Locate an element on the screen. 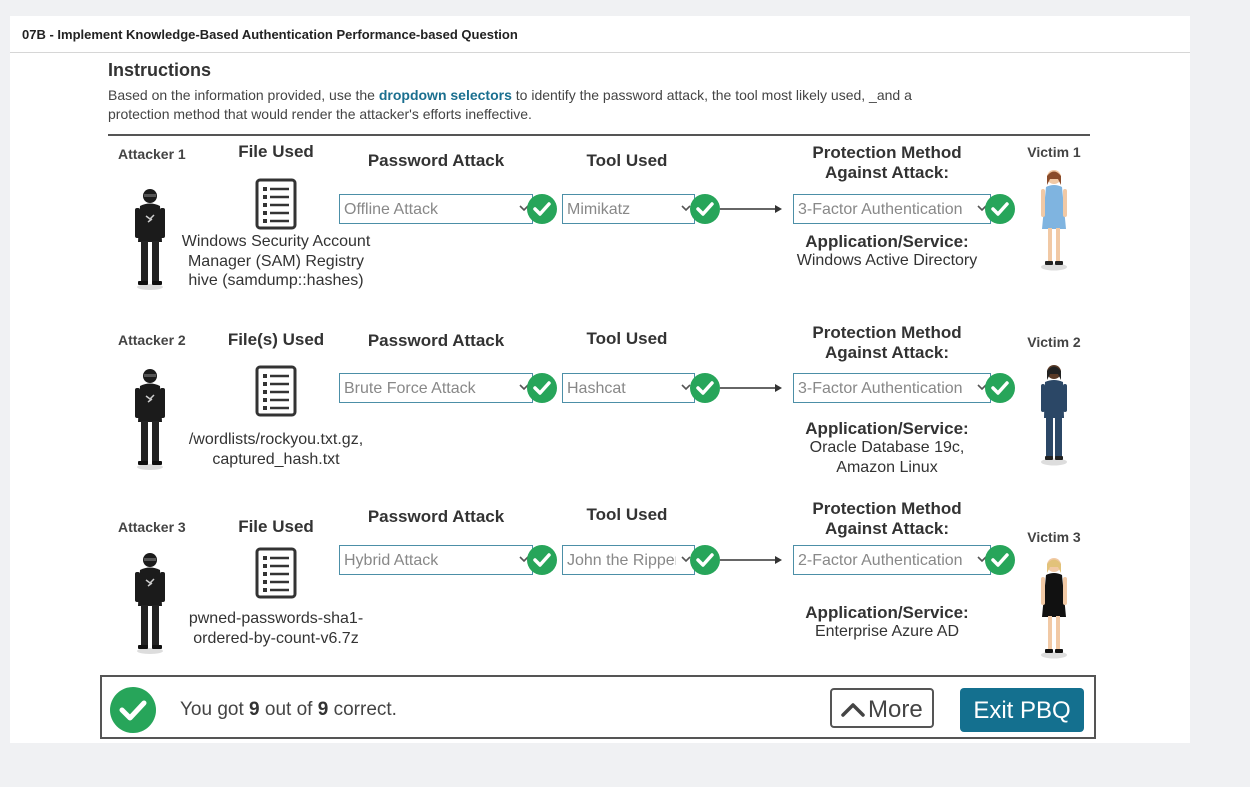  file-used-header: File(s) Used is located at coordinates (276, 339).